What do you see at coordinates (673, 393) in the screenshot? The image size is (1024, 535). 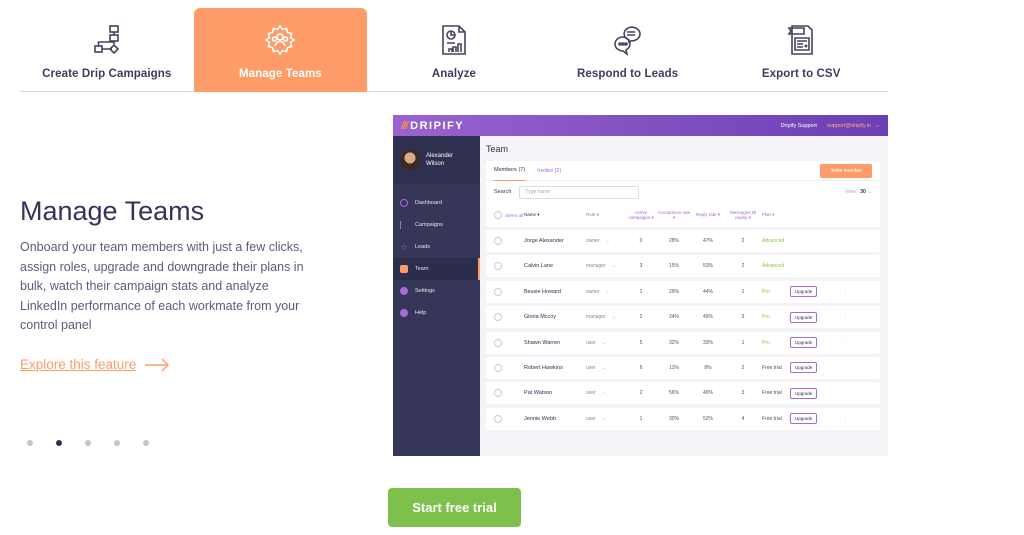 I see `acceptance-rate: 56%` at bounding box center [673, 393].